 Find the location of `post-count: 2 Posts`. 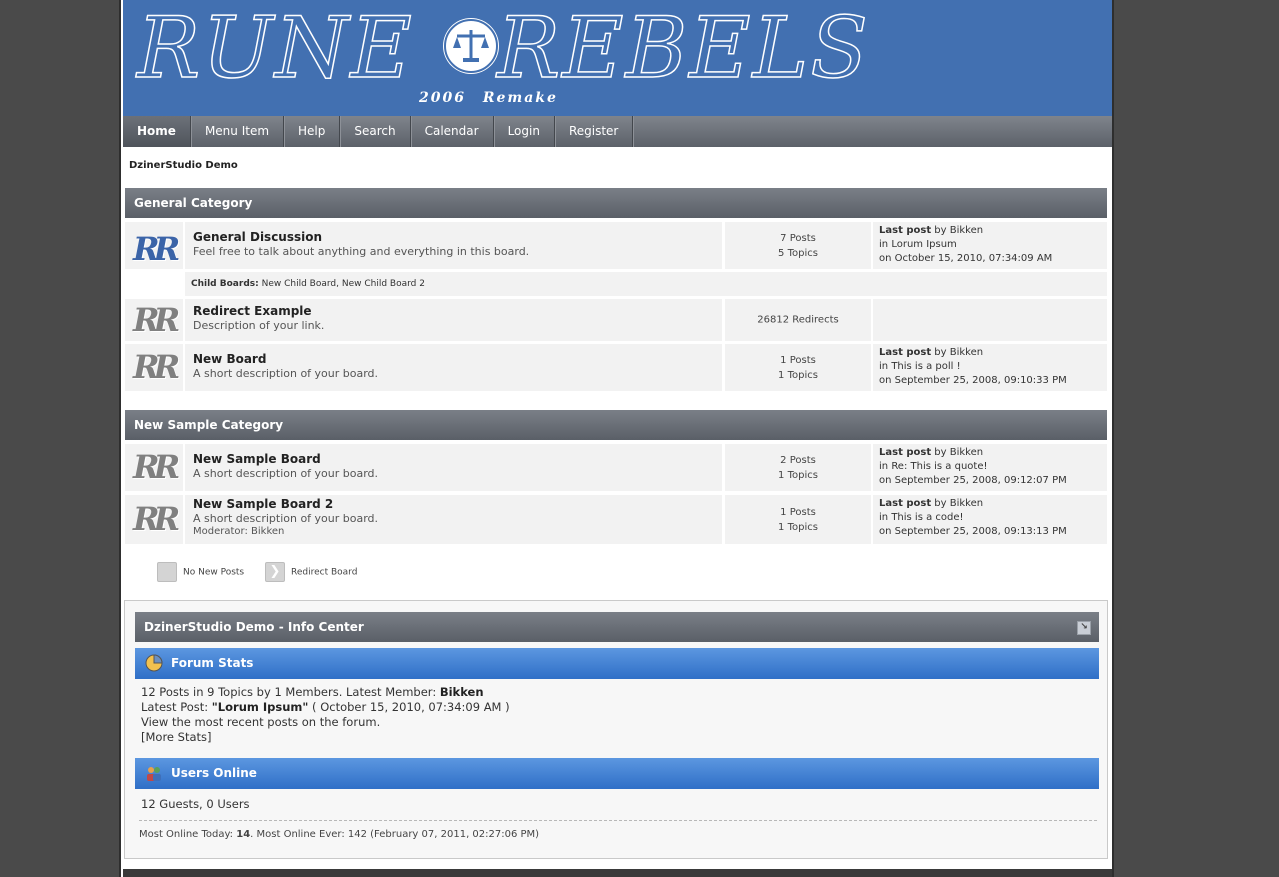

post-count: 2 Posts is located at coordinates (798, 460).